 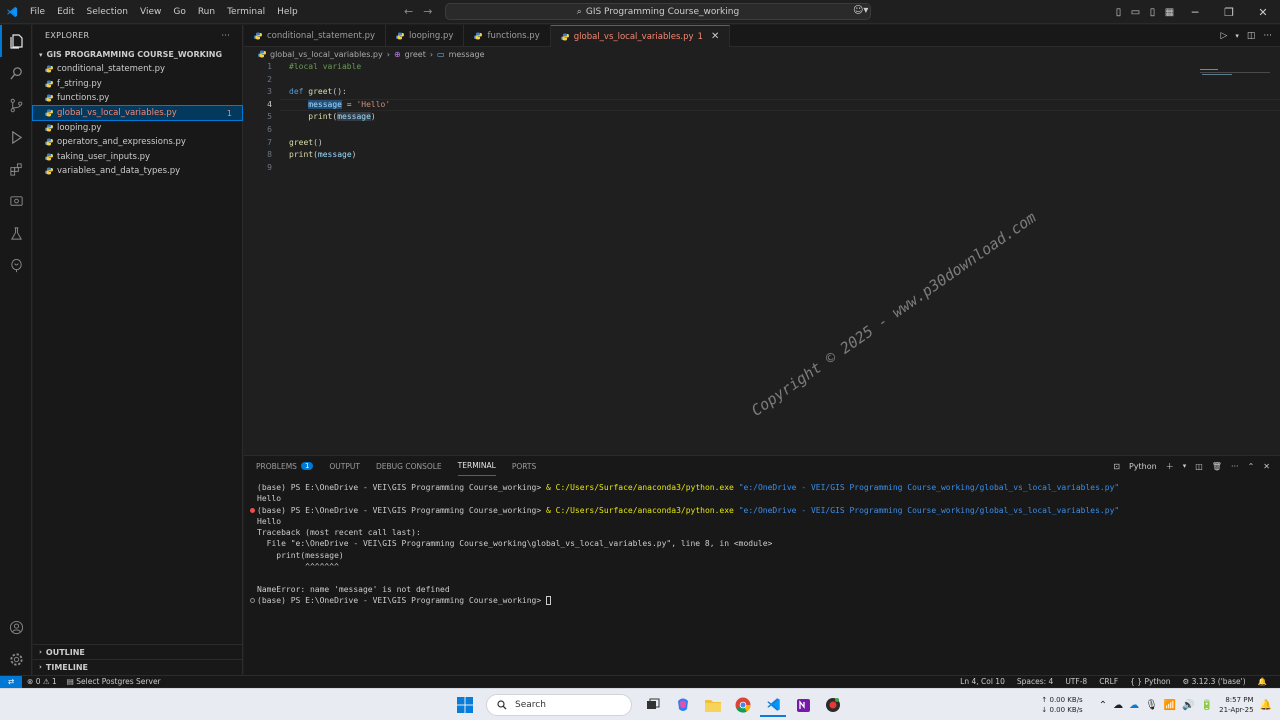 What do you see at coordinates (16, 233) in the screenshot?
I see `testing-icon` at bounding box center [16, 233].